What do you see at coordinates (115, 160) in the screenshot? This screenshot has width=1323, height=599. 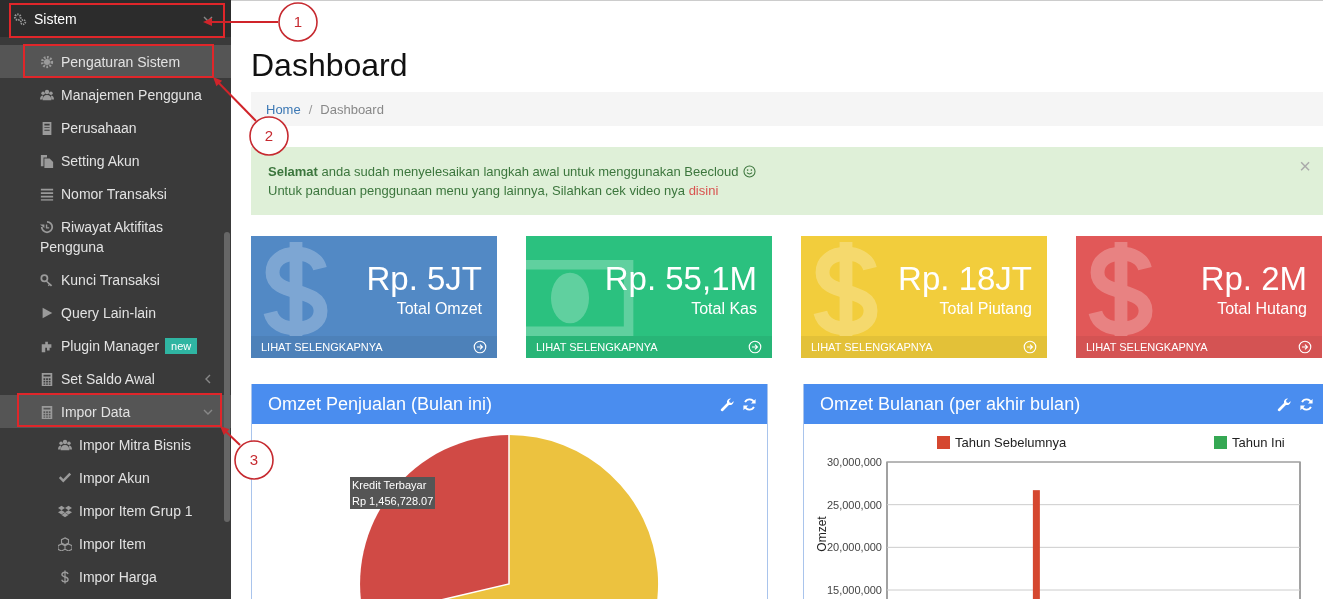 I see `sidebar-item: Setting Akun` at bounding box center [115, 160].